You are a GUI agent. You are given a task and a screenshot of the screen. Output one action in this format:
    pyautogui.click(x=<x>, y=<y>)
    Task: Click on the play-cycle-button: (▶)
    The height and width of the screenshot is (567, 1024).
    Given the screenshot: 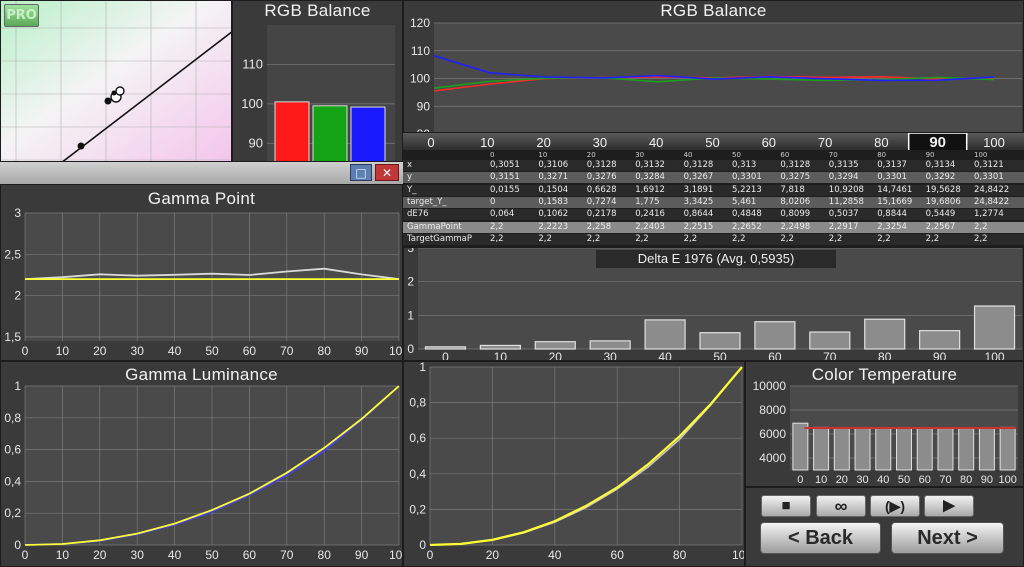 What is the action you would take?
    pyautogui.click(x=895, y=506)
    